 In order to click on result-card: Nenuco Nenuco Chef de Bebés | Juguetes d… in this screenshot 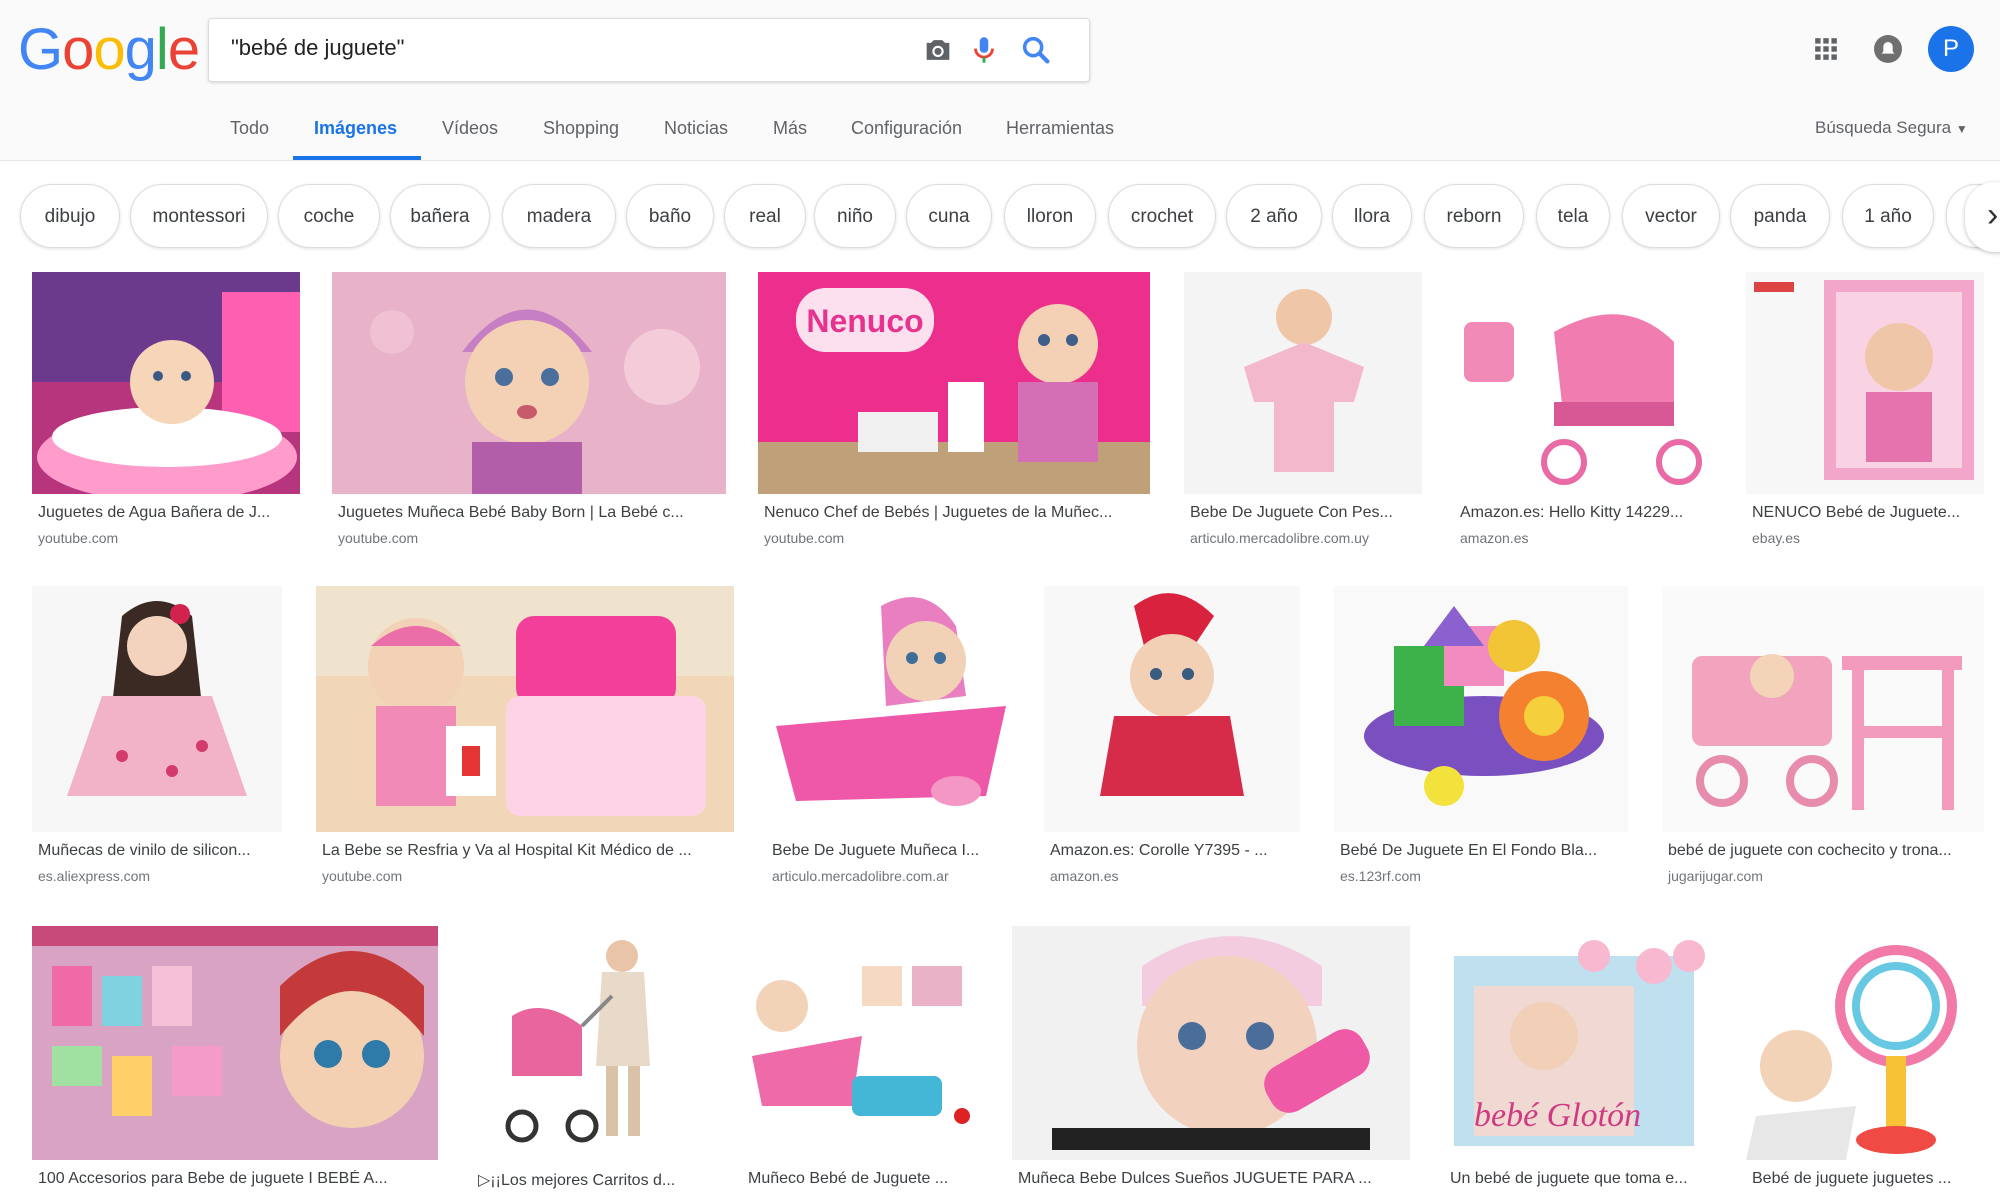, I will do `click(954, 412)`.